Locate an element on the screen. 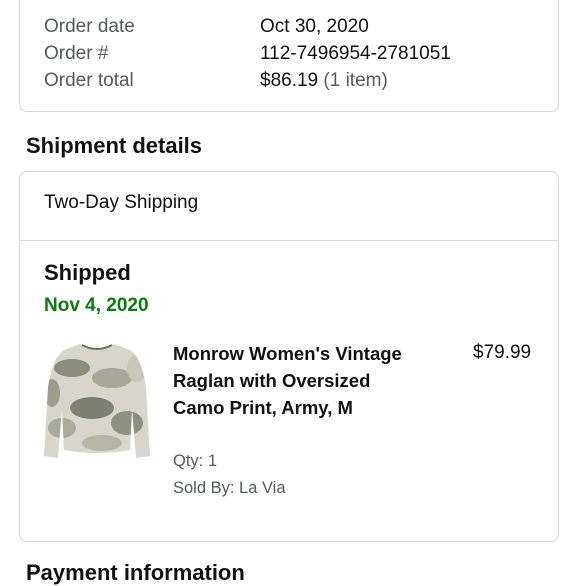 The width and height of the screenshot is (580, 586). shipment-status: Shipped is located at coordinates (87, 272).